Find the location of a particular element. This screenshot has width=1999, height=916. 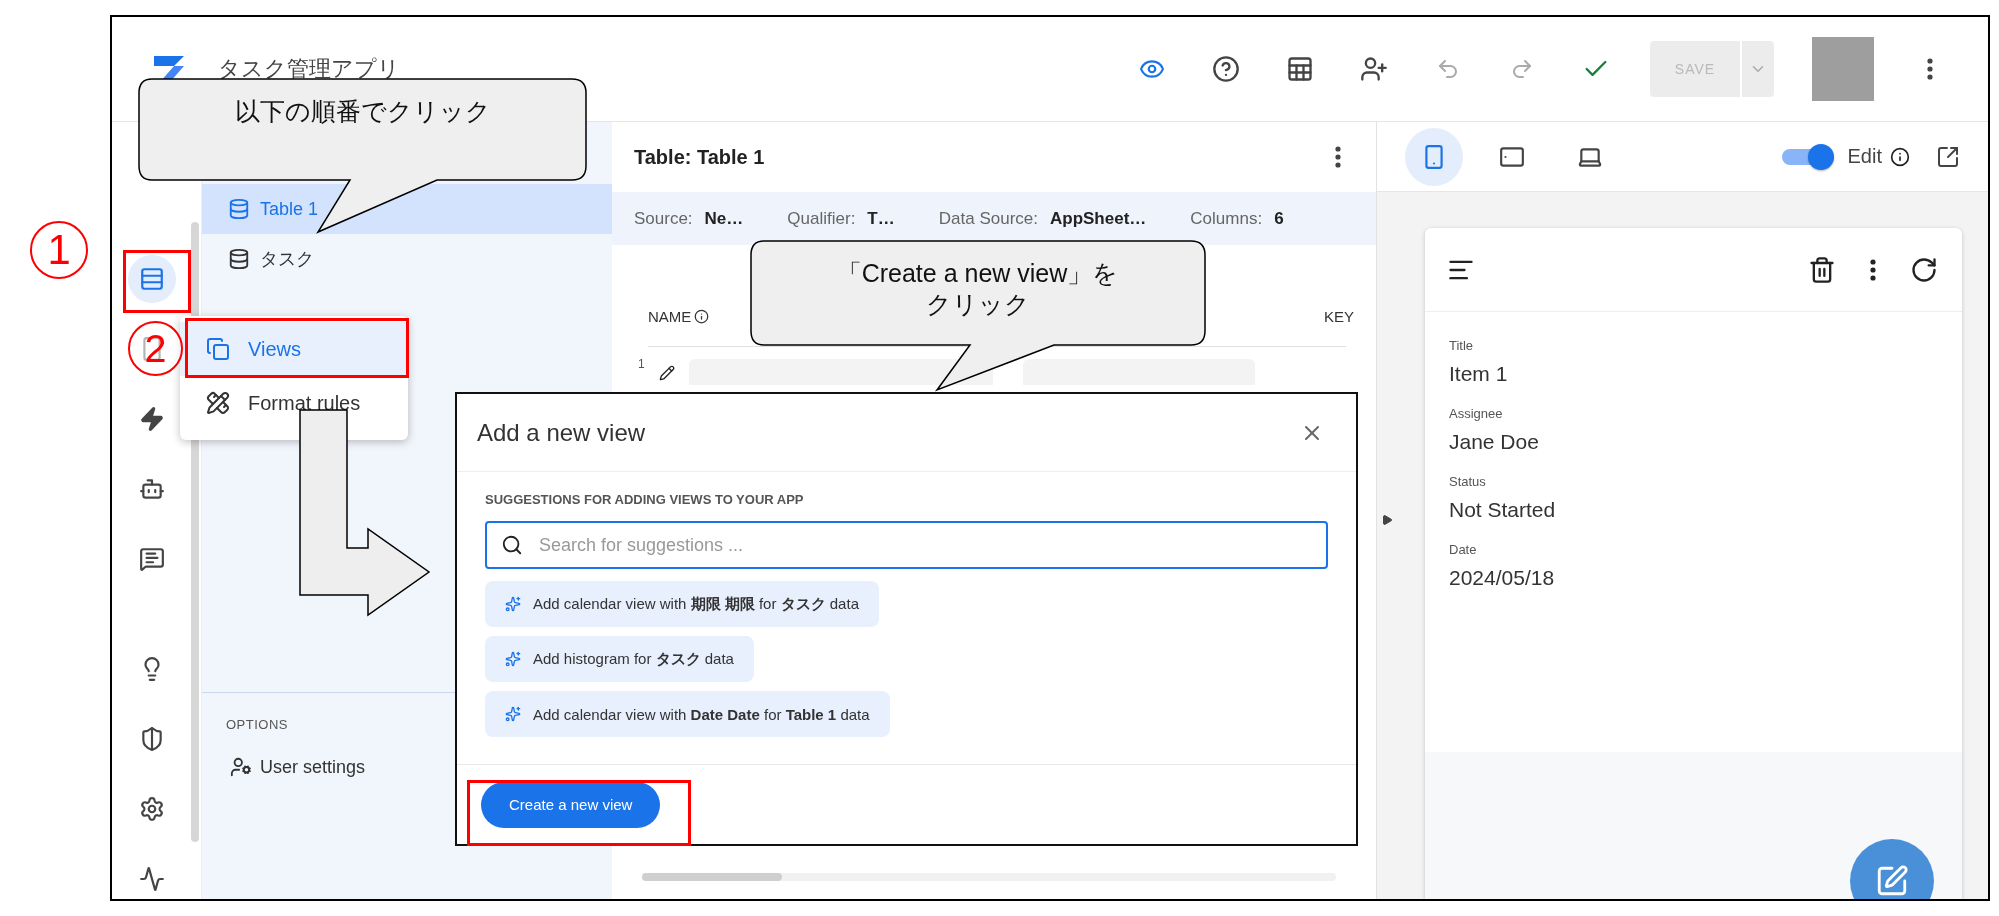

menu-item: Format rules is located at coordinates (294, 403).